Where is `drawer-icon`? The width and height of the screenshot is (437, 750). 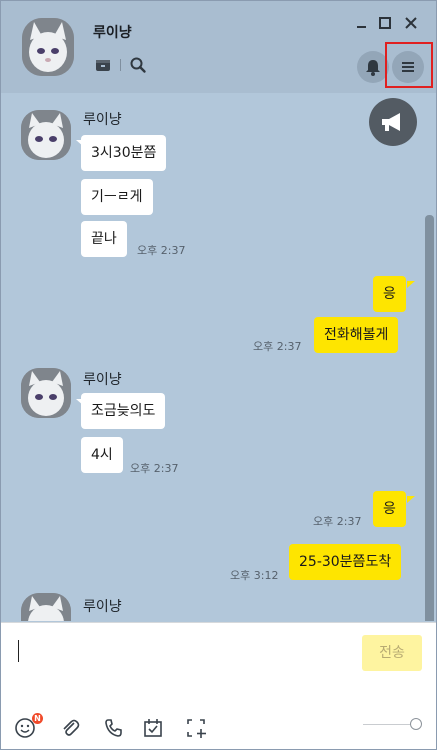
drawer-icon is located at coordinates (103, 65).